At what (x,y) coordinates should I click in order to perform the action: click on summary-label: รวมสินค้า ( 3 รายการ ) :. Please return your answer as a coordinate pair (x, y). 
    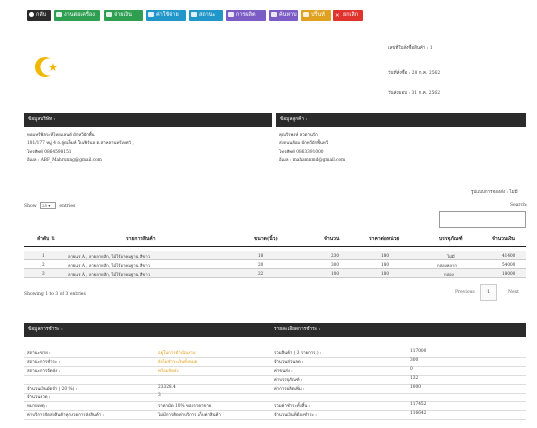
    Looking at the image, I should click on (298, 353).